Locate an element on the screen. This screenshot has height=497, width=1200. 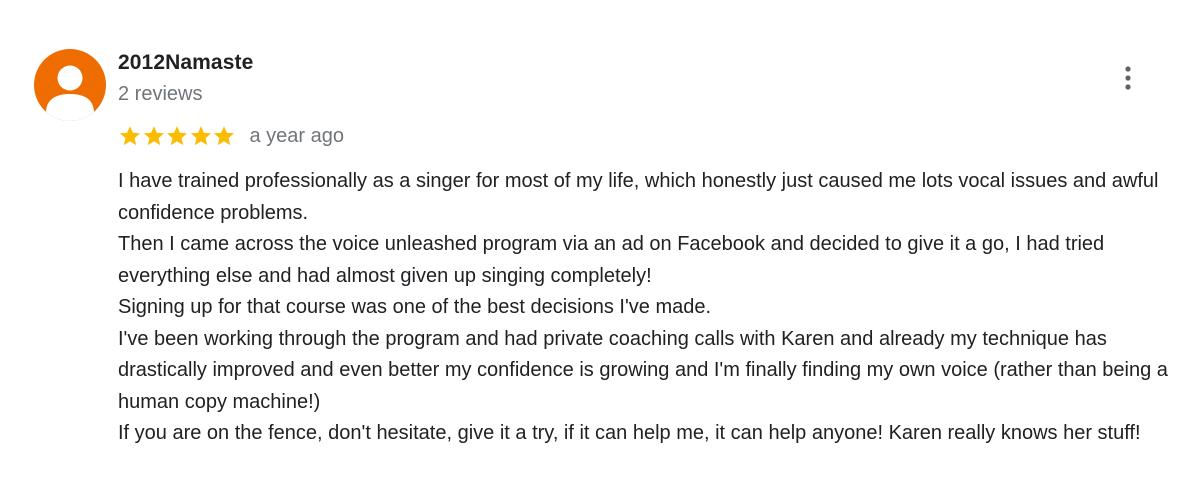
author-review-count: 2 reviews is located at coordinates (160, 94).